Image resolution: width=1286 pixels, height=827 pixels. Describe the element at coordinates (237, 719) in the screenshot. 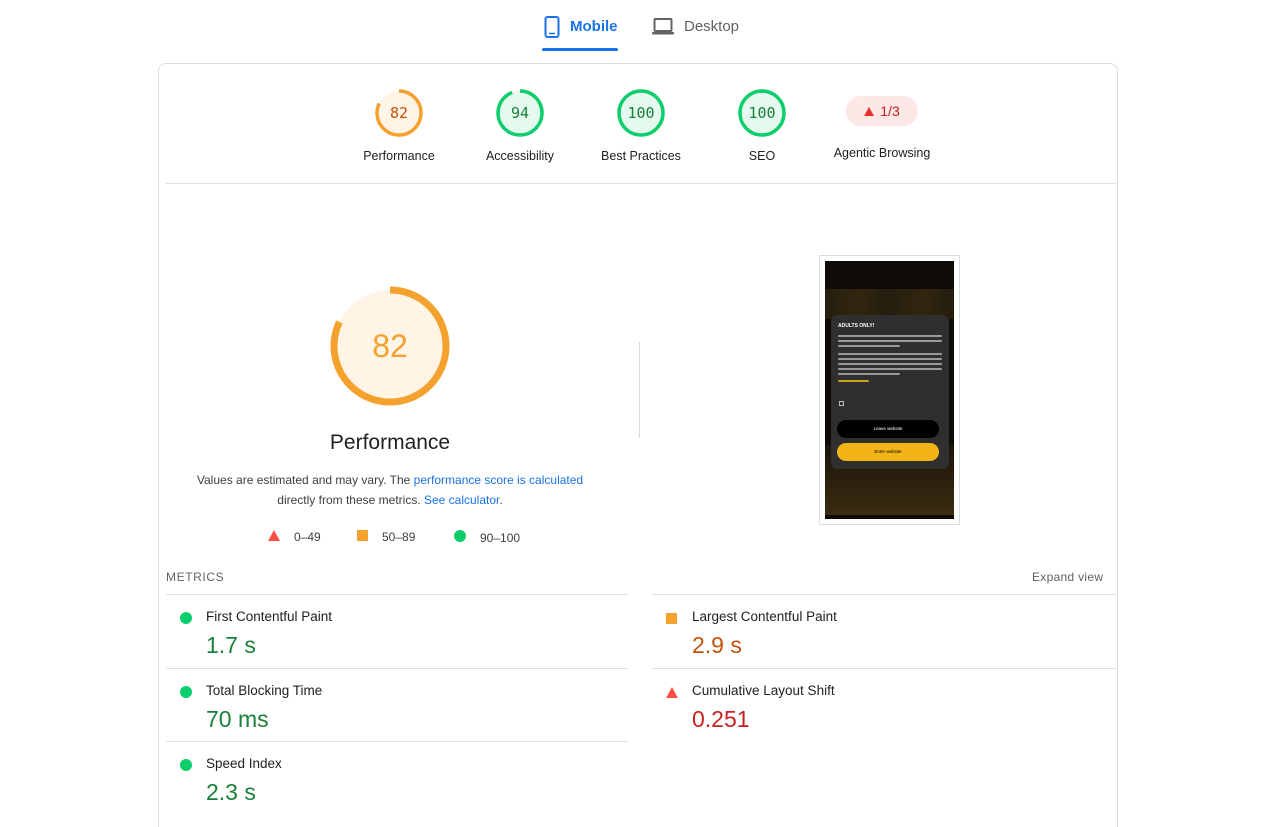

I see `metric-value: 70 ms` at that location.